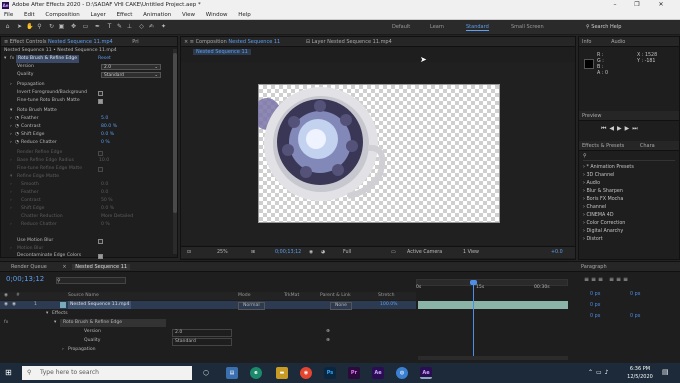 Image resolution: width=680 pixels, height=383 pixels. I want to click on preset-item: › * Animation Presets, so click(608, 167).